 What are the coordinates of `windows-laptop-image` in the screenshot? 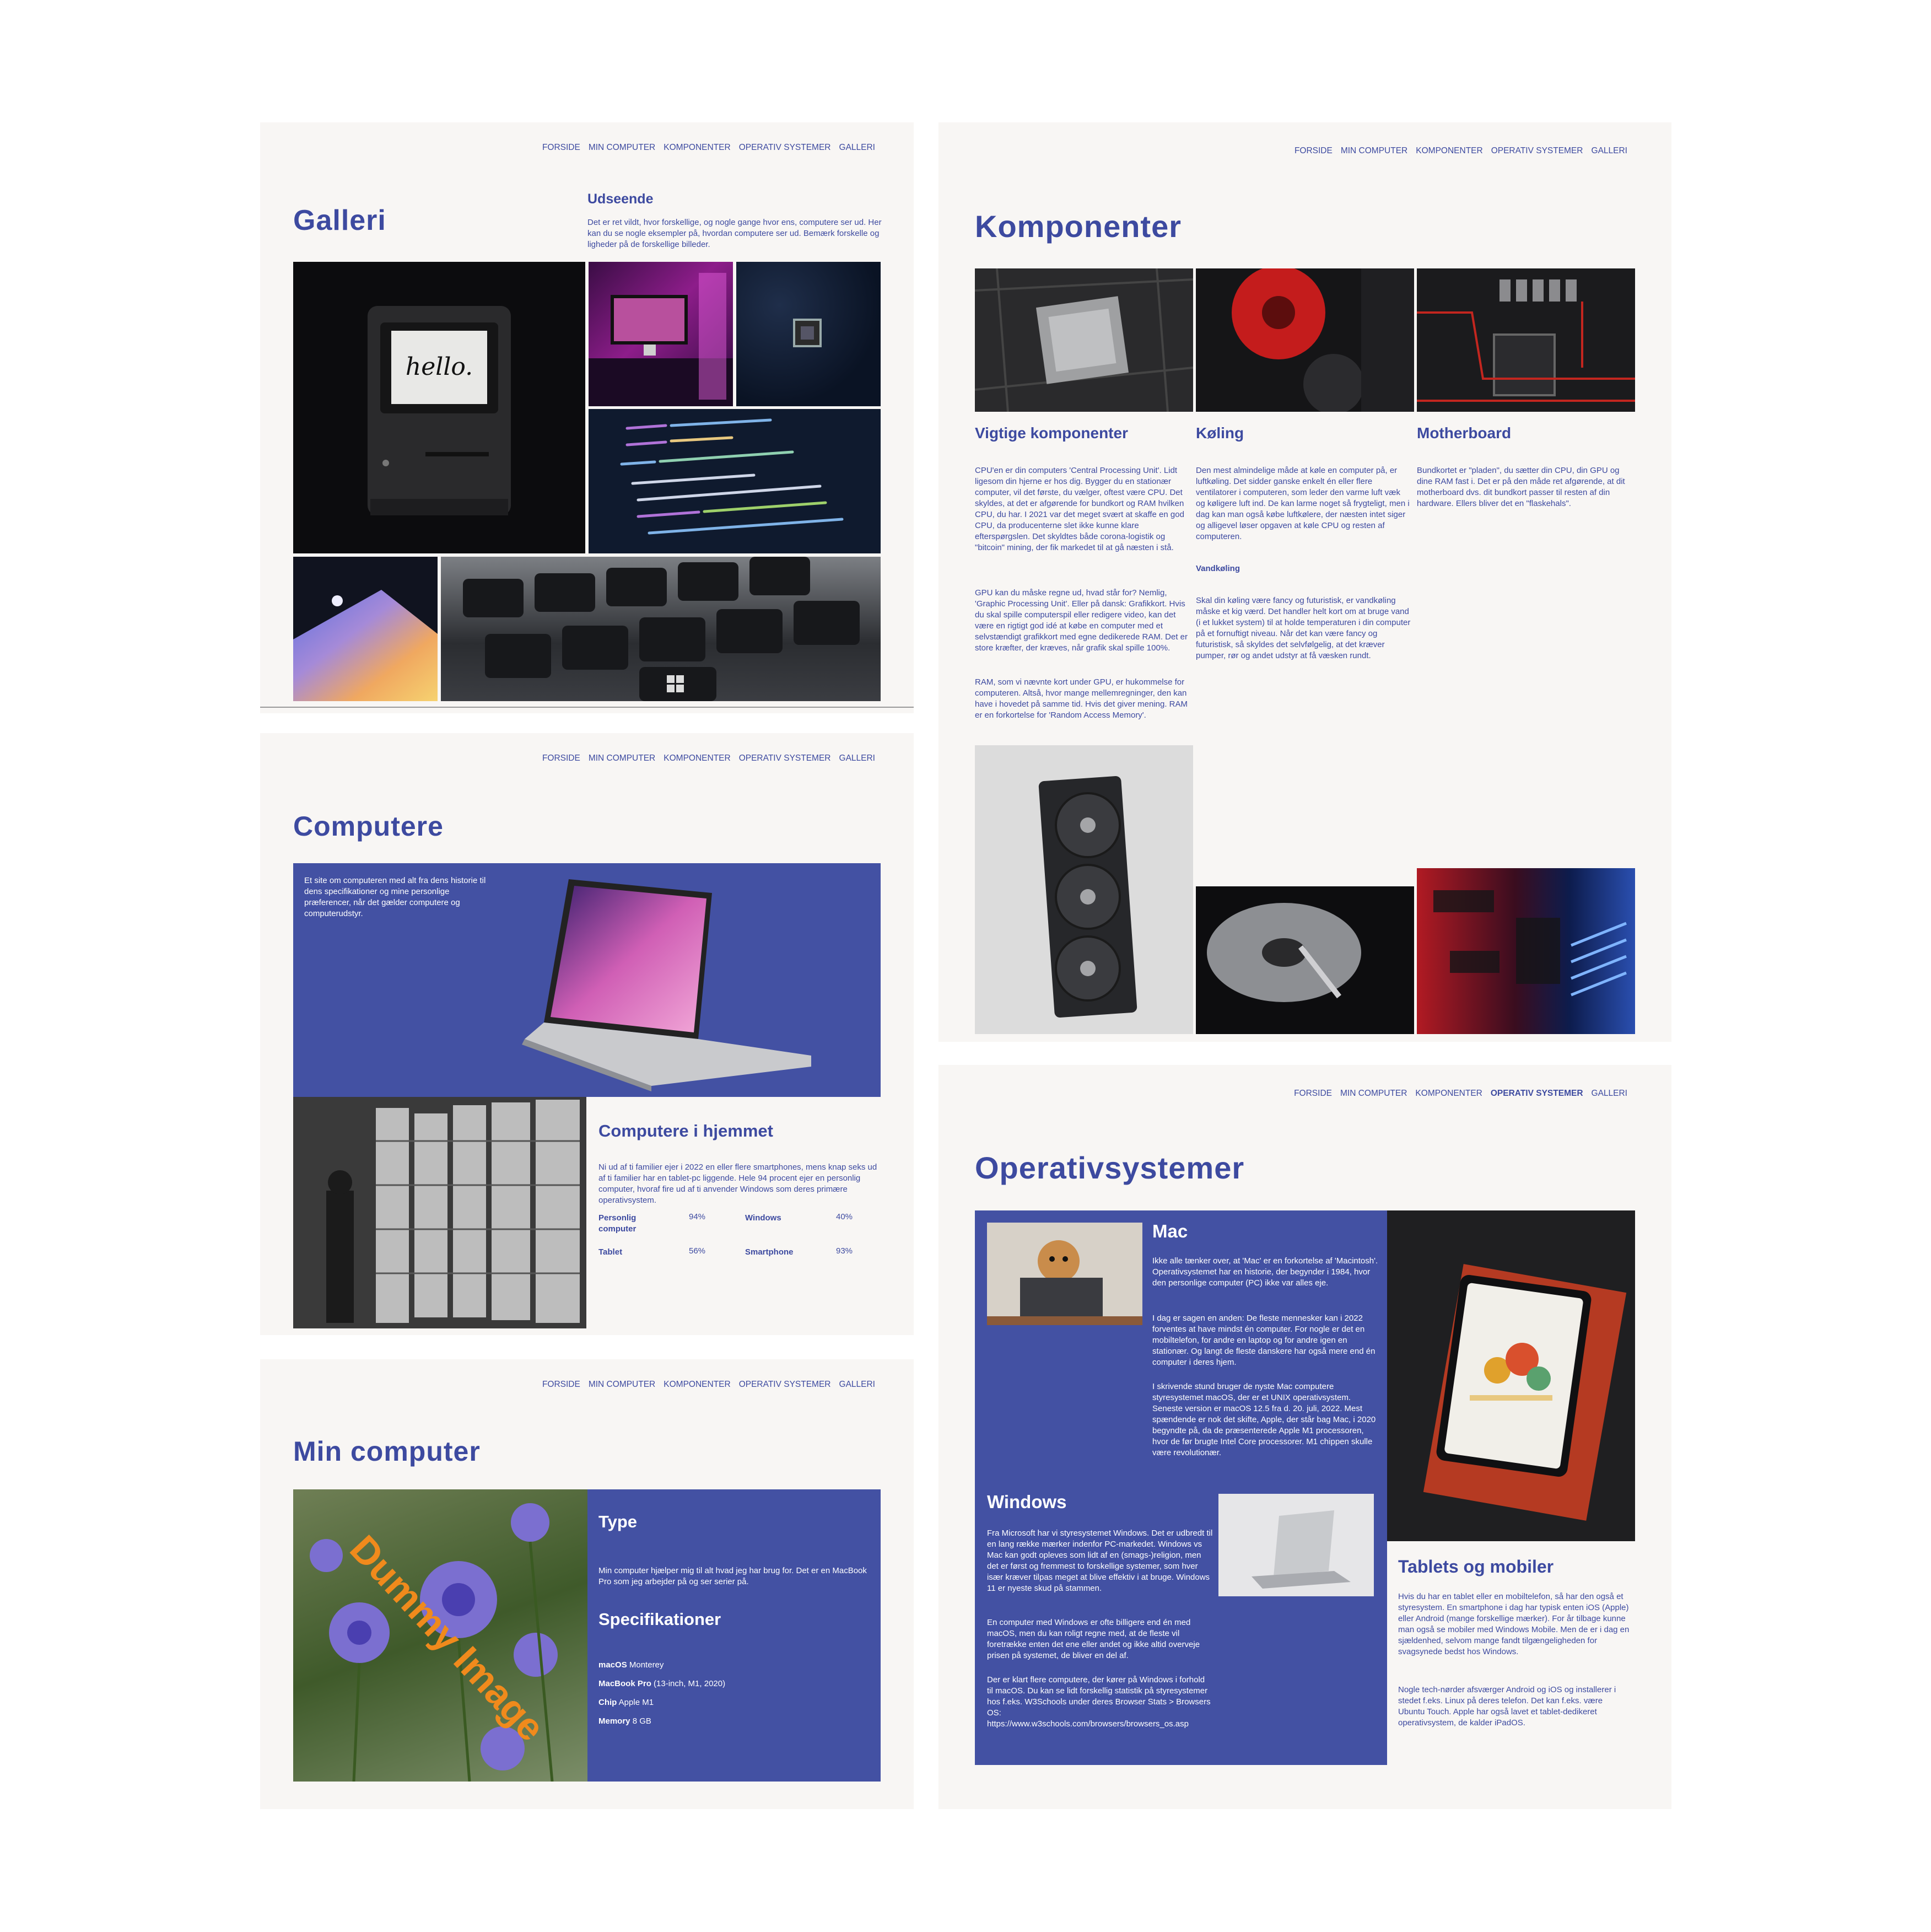 It's located at (1296, 1545).